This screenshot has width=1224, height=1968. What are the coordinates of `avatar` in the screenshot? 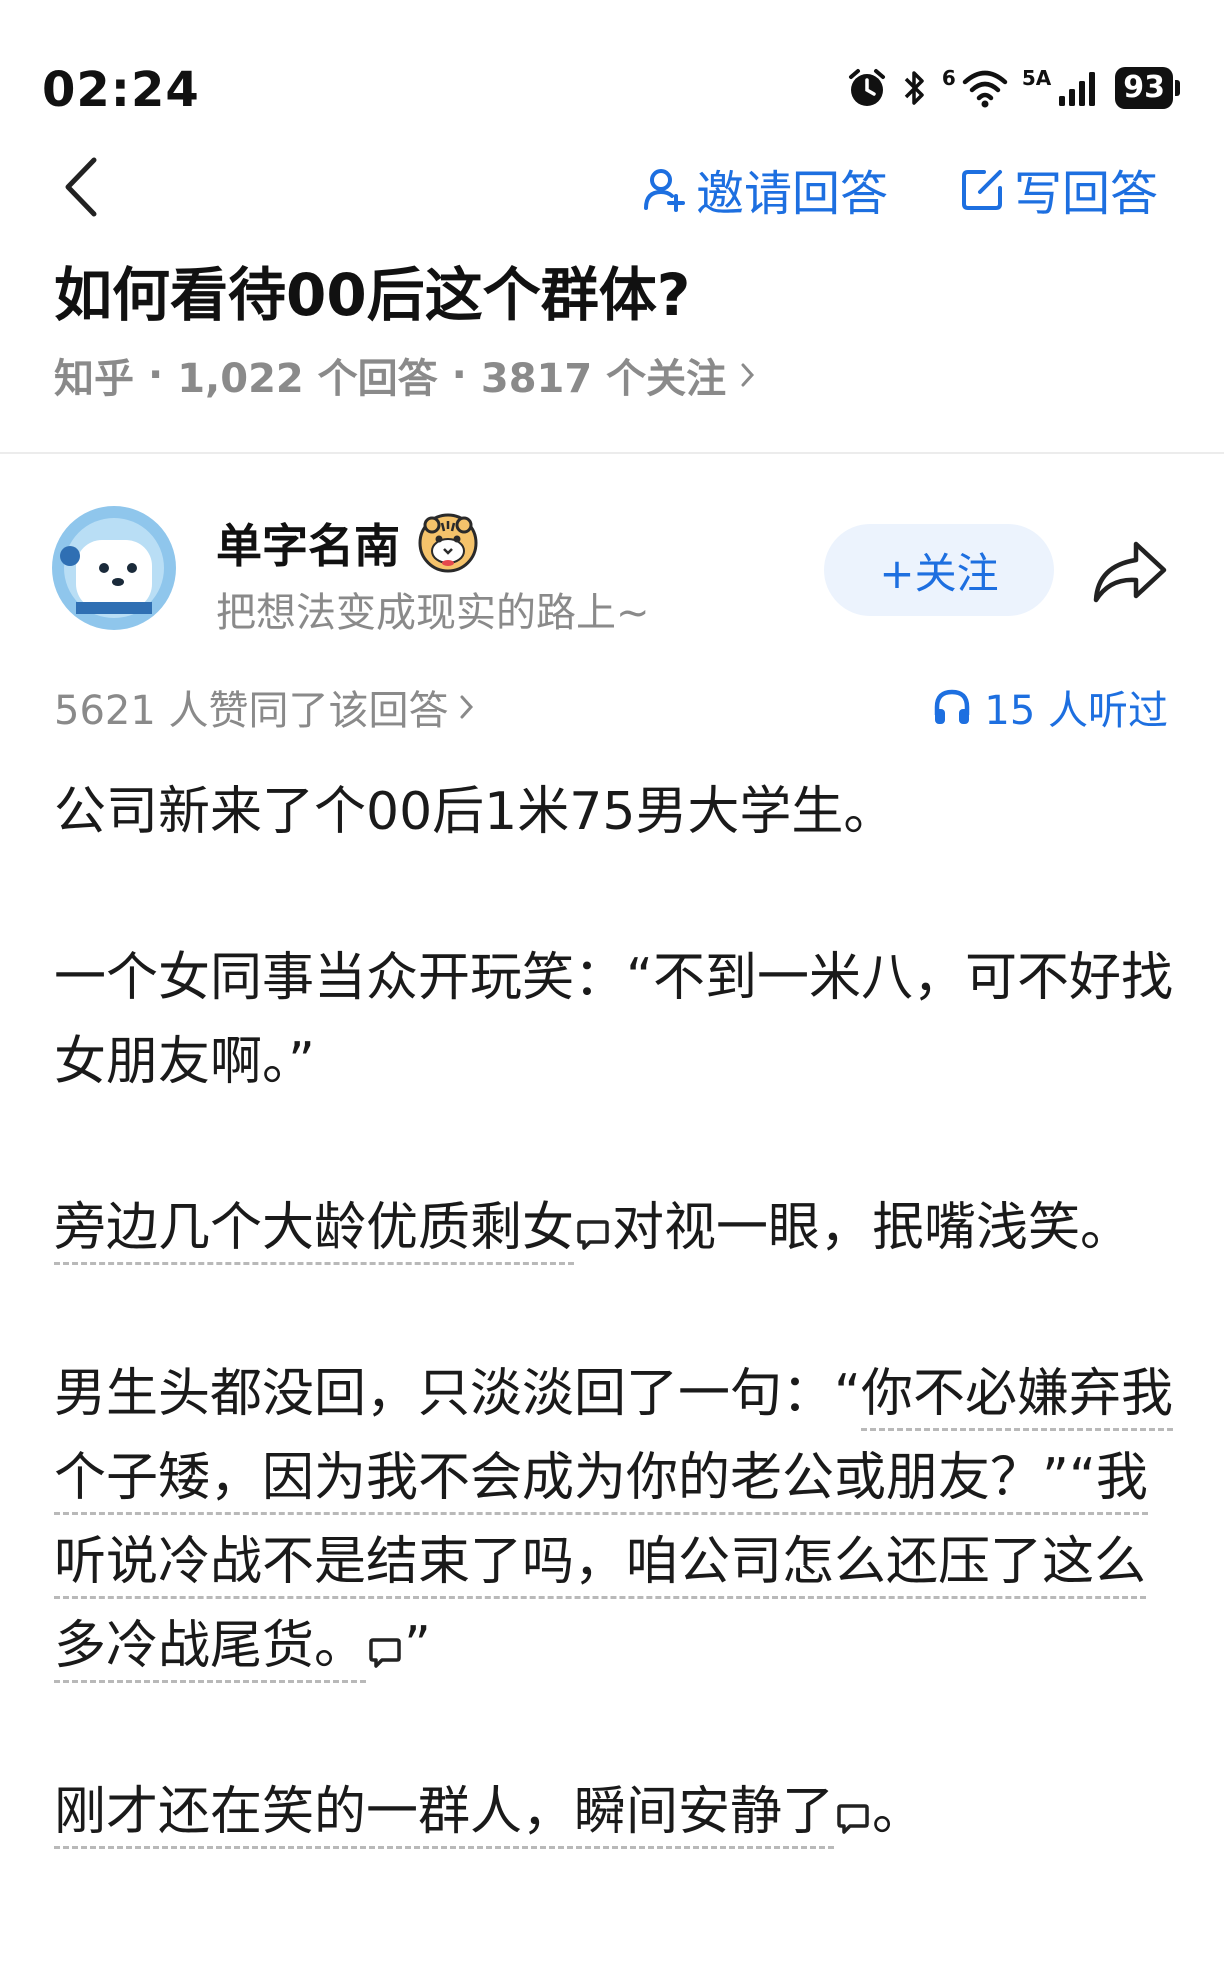 It's located at (114, 568).